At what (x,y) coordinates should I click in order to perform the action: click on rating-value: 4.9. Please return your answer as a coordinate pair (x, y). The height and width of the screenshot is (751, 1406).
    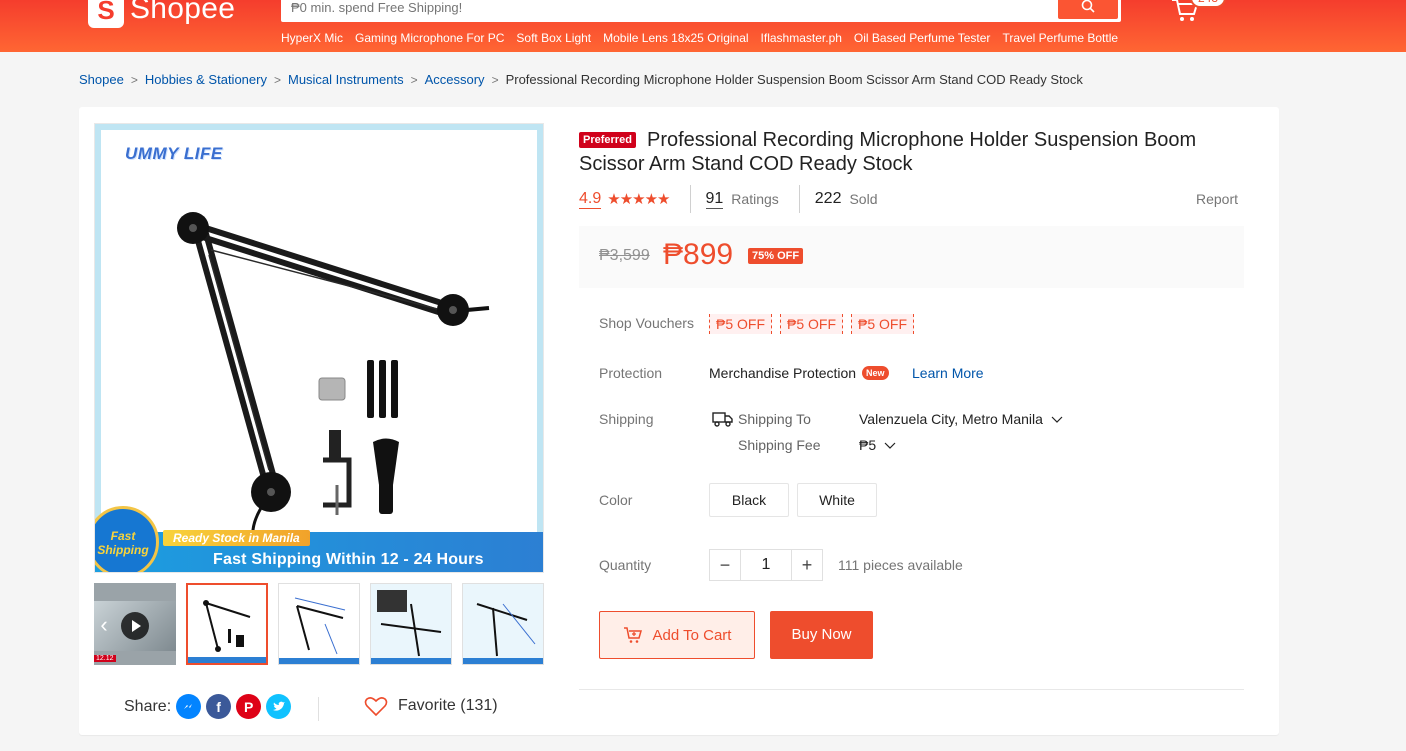
    Looking at the image, I should click on (590, 199).